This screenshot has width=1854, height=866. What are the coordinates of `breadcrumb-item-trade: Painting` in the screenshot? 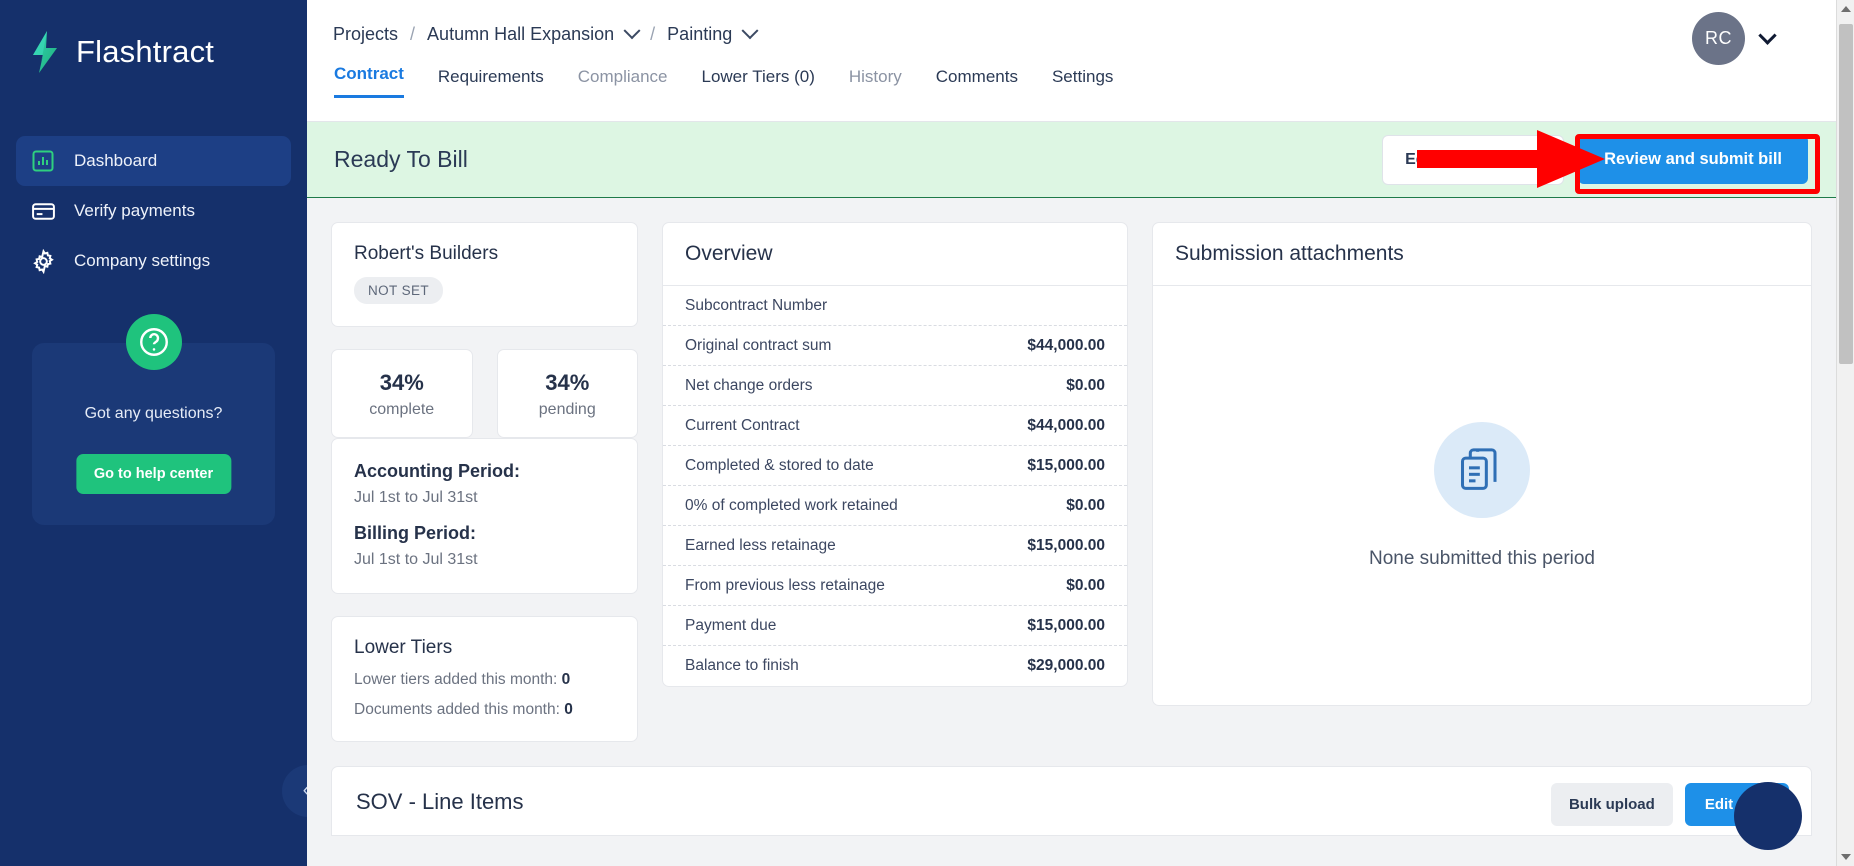 It's located at (699, 34).